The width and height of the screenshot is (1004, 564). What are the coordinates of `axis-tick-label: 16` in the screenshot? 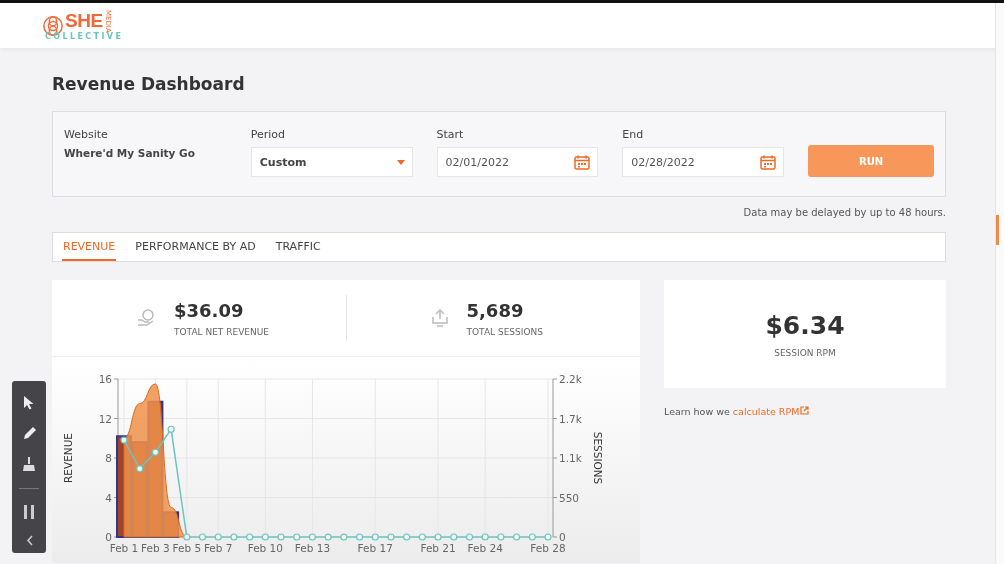 It's located at (105, 379).